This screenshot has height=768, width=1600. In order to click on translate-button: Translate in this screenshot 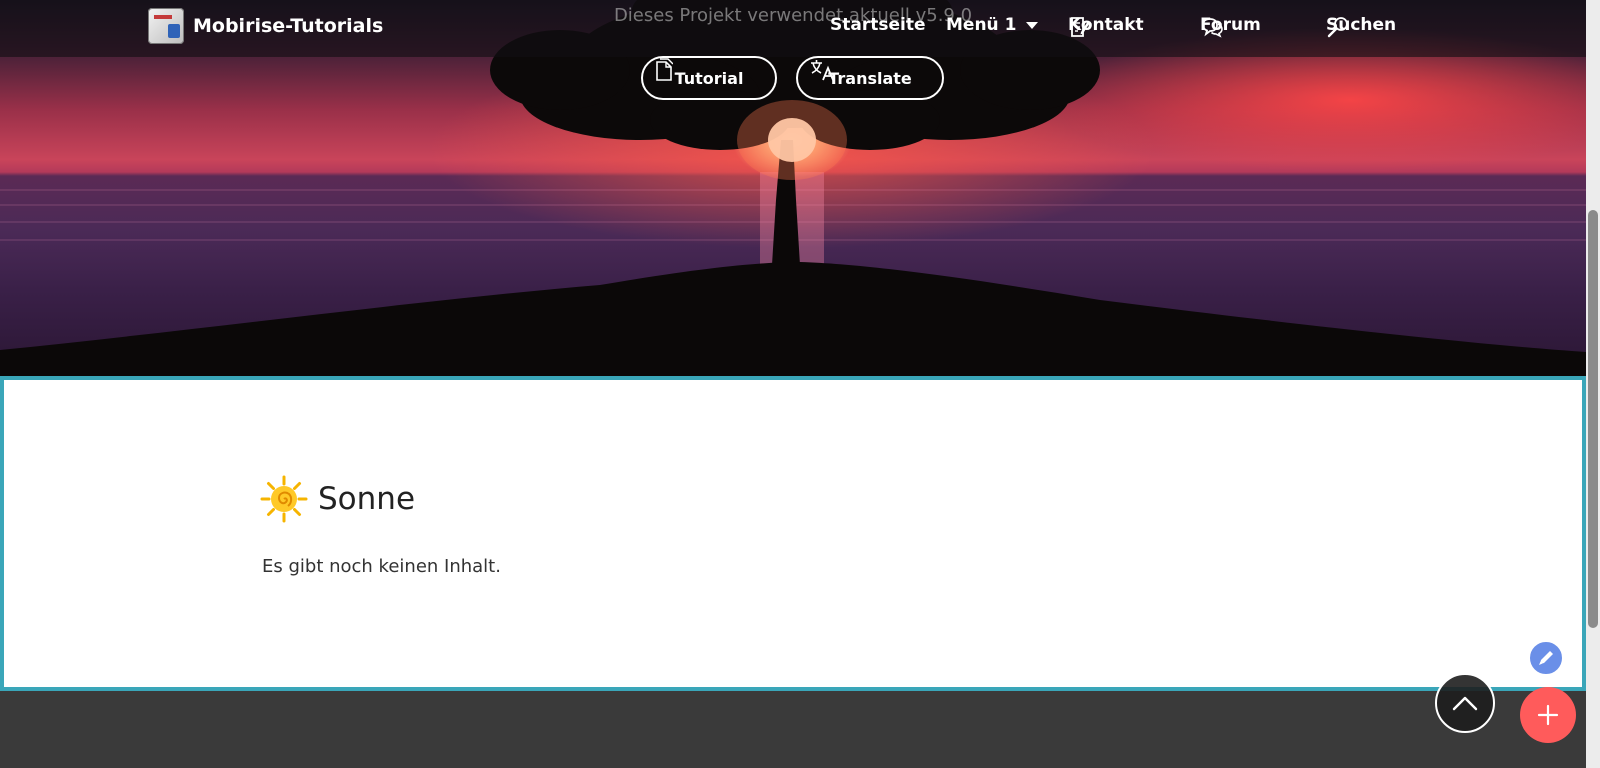, I will do `click(870, 78)`.